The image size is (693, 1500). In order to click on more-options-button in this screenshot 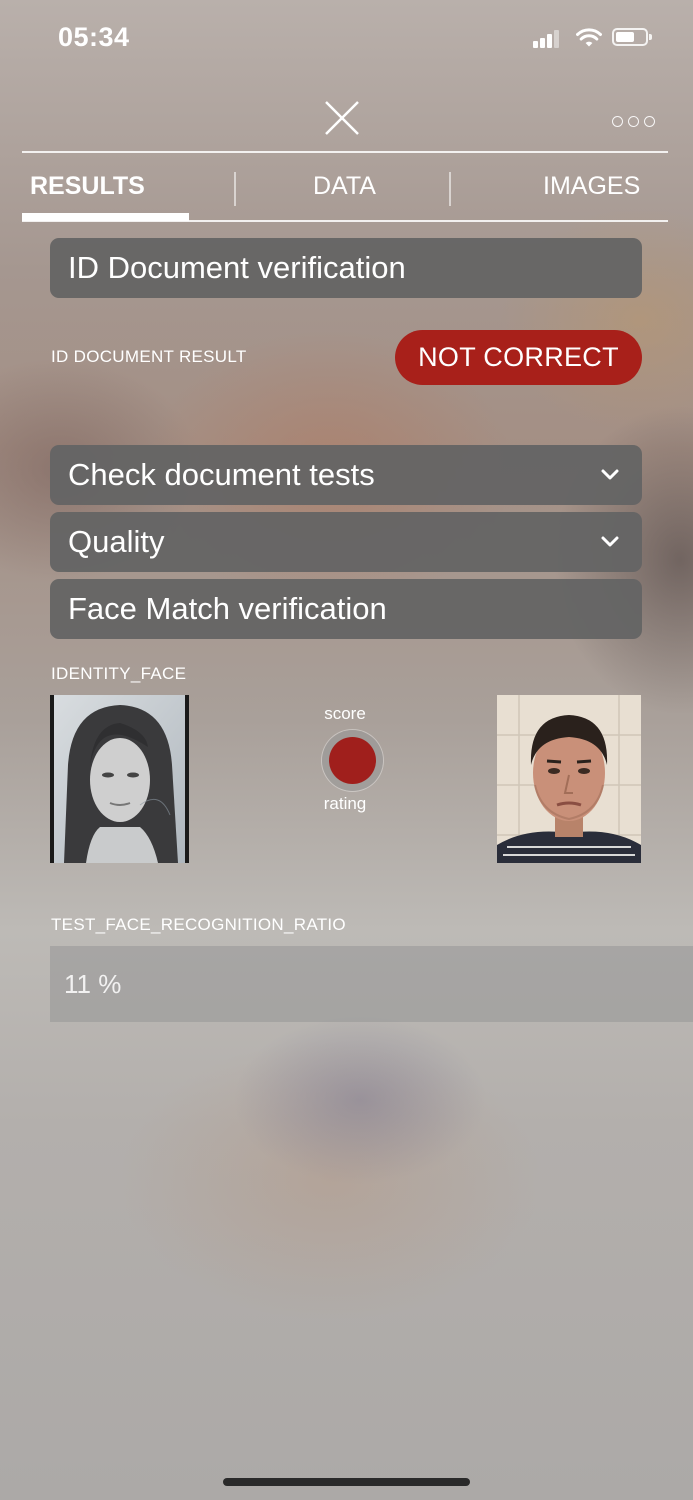, I will do `click(633, 121)`.